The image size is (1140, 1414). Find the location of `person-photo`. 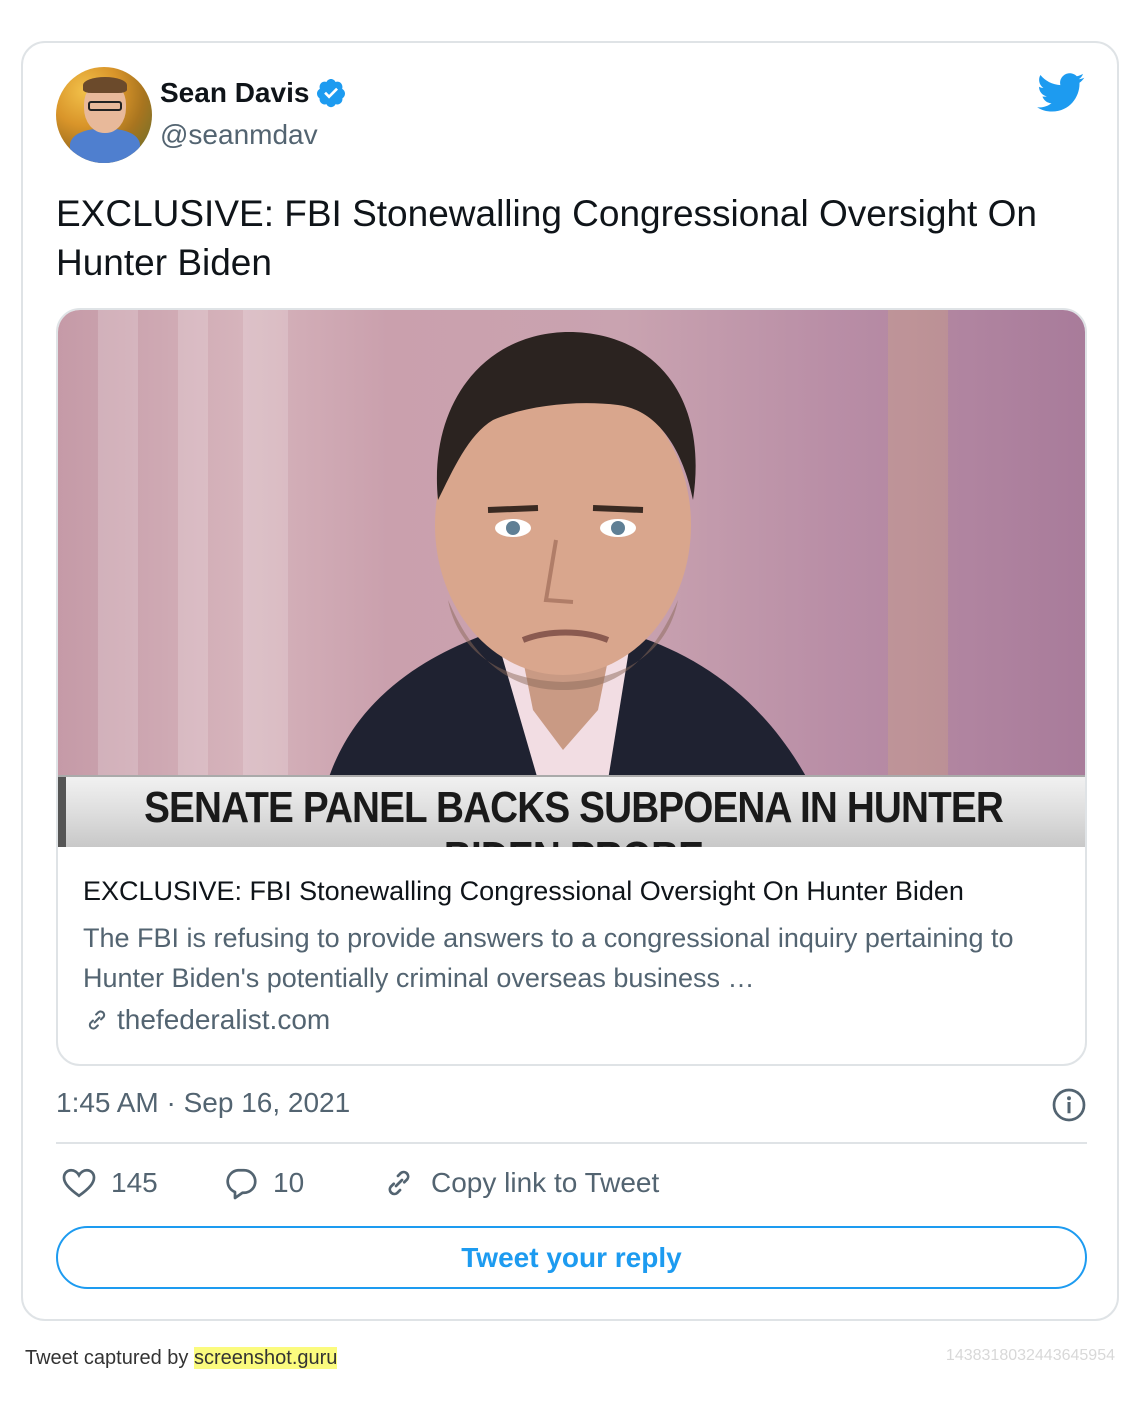

person-photo is located at coordinates (568, 555).